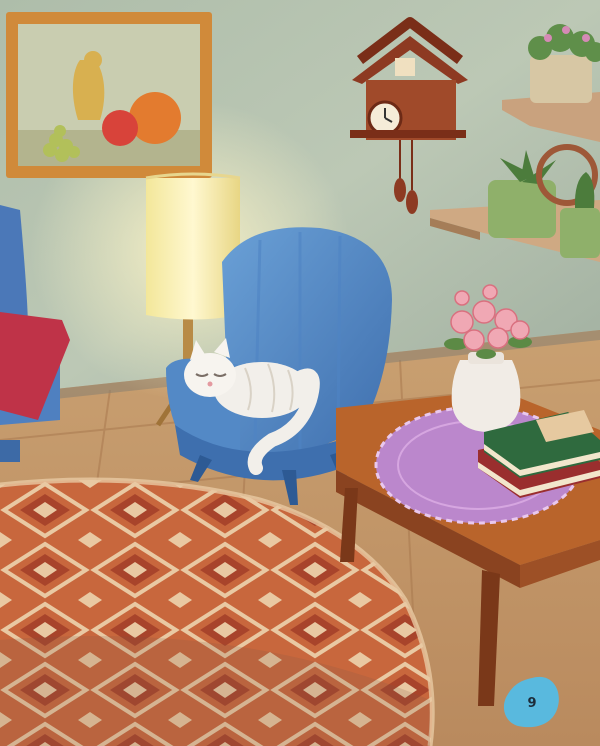 The image size is (600, 746). Describe the element at coordinates (109, 95) in the screenshot. I see `framed-painting` at that location.